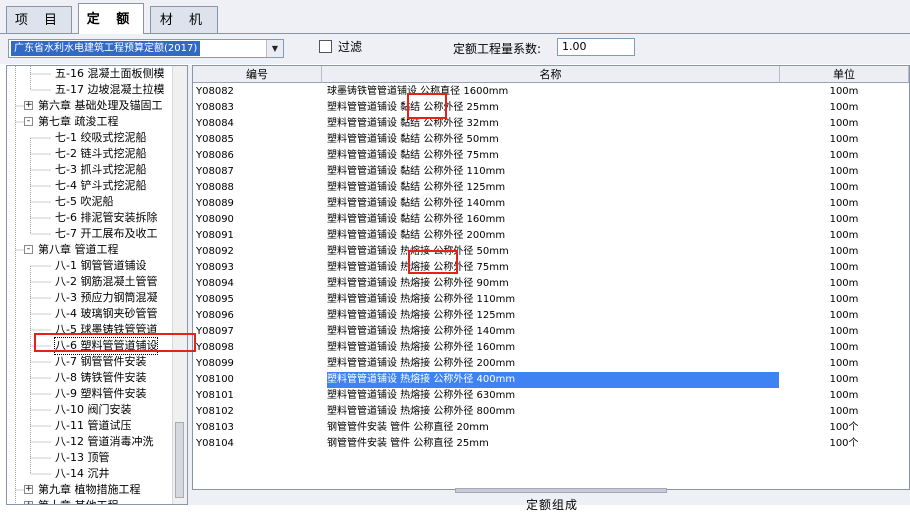 This screenshot has height=513, width=910. I want to click on table-row: Y08090 塑料管管道铺设 黏结 公称外径 160mm 100m, so click(551, 220).